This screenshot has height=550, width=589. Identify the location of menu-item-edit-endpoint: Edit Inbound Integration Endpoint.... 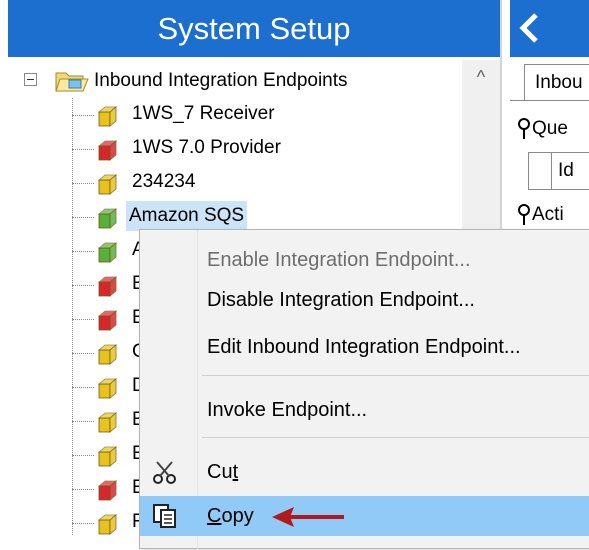
(364, 347).